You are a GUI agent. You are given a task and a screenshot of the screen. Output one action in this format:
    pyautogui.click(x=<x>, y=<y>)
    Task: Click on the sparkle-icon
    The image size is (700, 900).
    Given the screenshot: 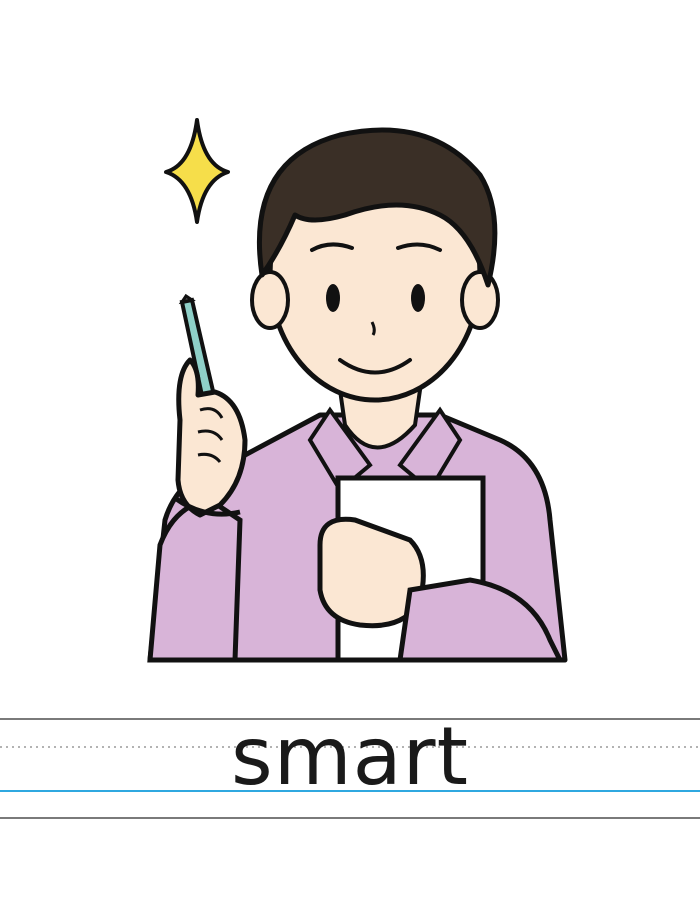 What is the action you would take?
    pyautogui.click(x=197, y=171)
    